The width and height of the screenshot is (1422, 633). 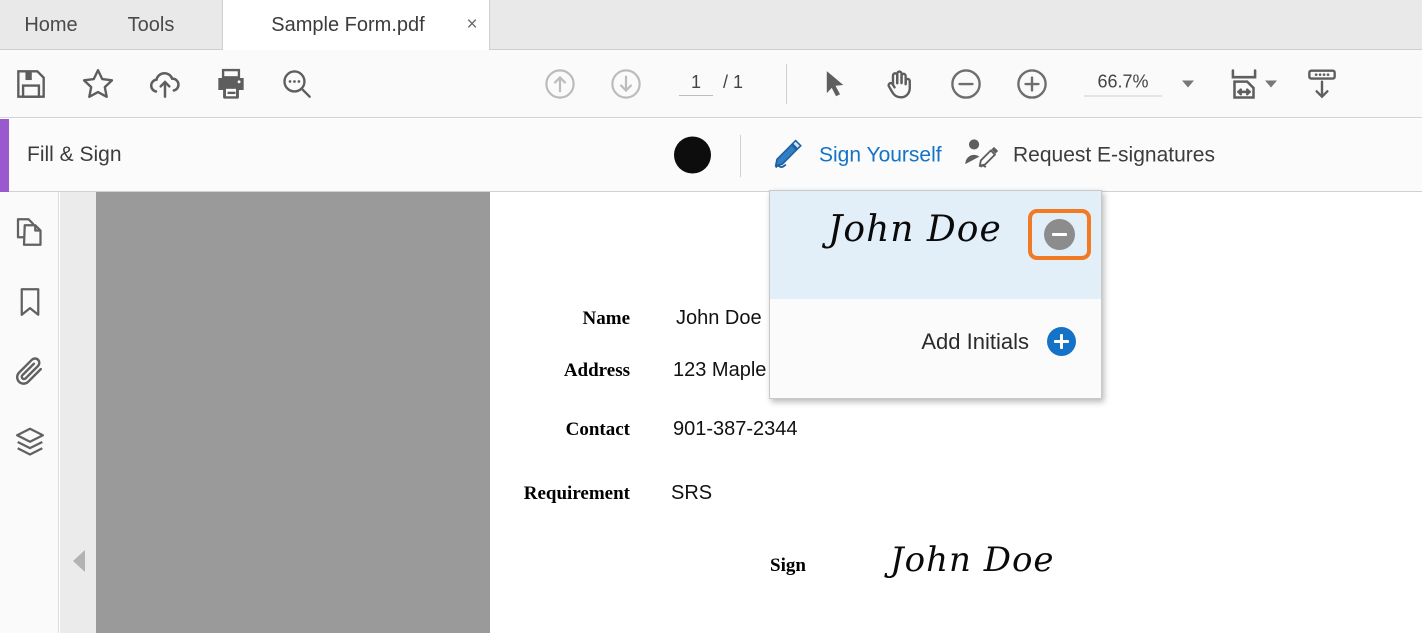 I want to click on tab-bar: Home Tools Sample Form.pdf ×, so click(x=711, y=25).